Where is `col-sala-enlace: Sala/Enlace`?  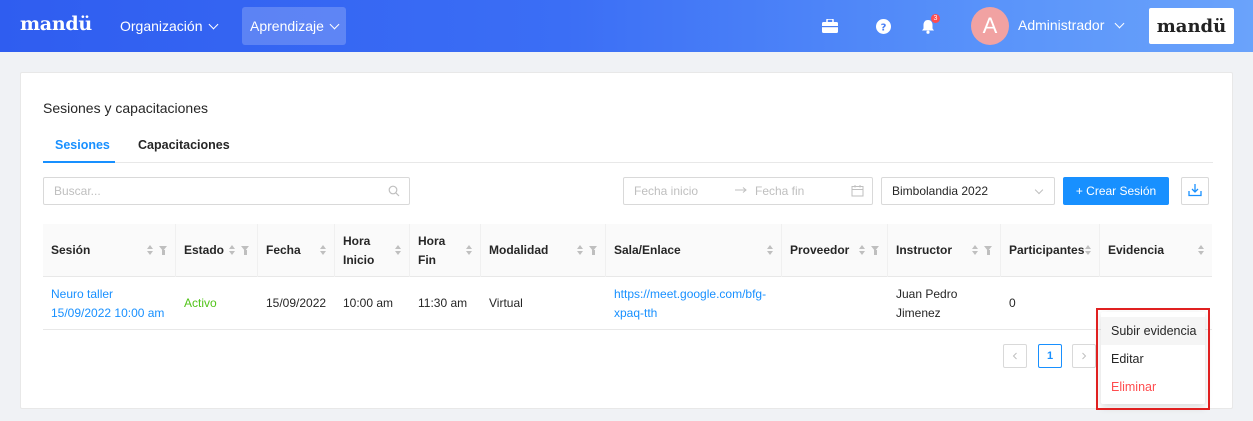
col-sala-enlace: Sala/Enlace is located at coordinates (694, 250).